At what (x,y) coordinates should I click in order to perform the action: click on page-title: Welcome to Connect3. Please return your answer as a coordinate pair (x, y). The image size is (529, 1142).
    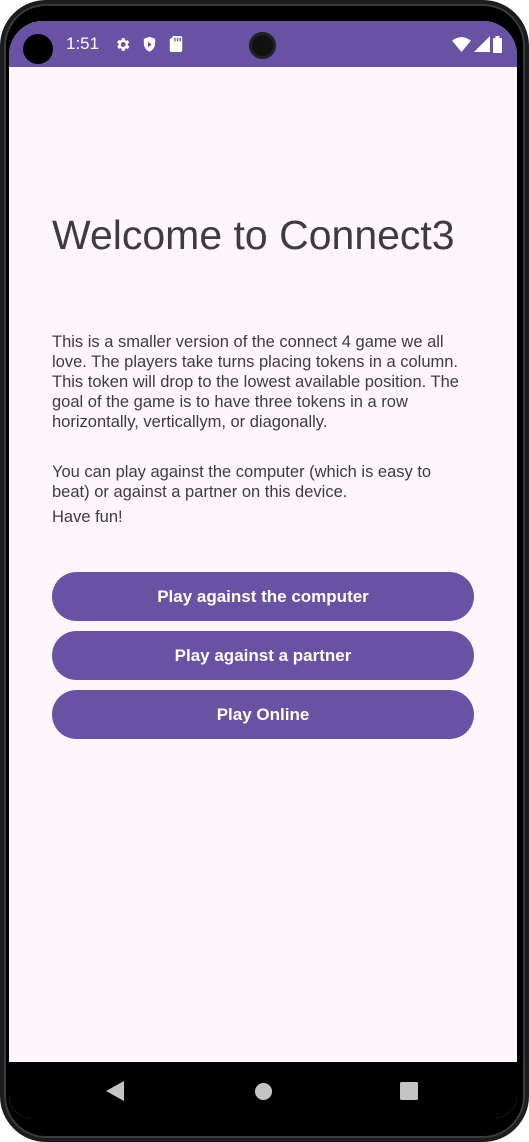
    Looking at the image, I should click on (253, 235).